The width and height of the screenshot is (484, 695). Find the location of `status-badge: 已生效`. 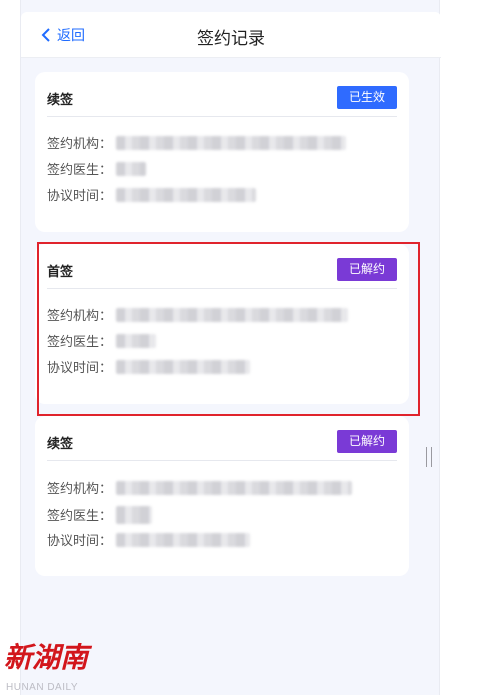

status-badge: 已生效 is located at coordinates (366, 97).